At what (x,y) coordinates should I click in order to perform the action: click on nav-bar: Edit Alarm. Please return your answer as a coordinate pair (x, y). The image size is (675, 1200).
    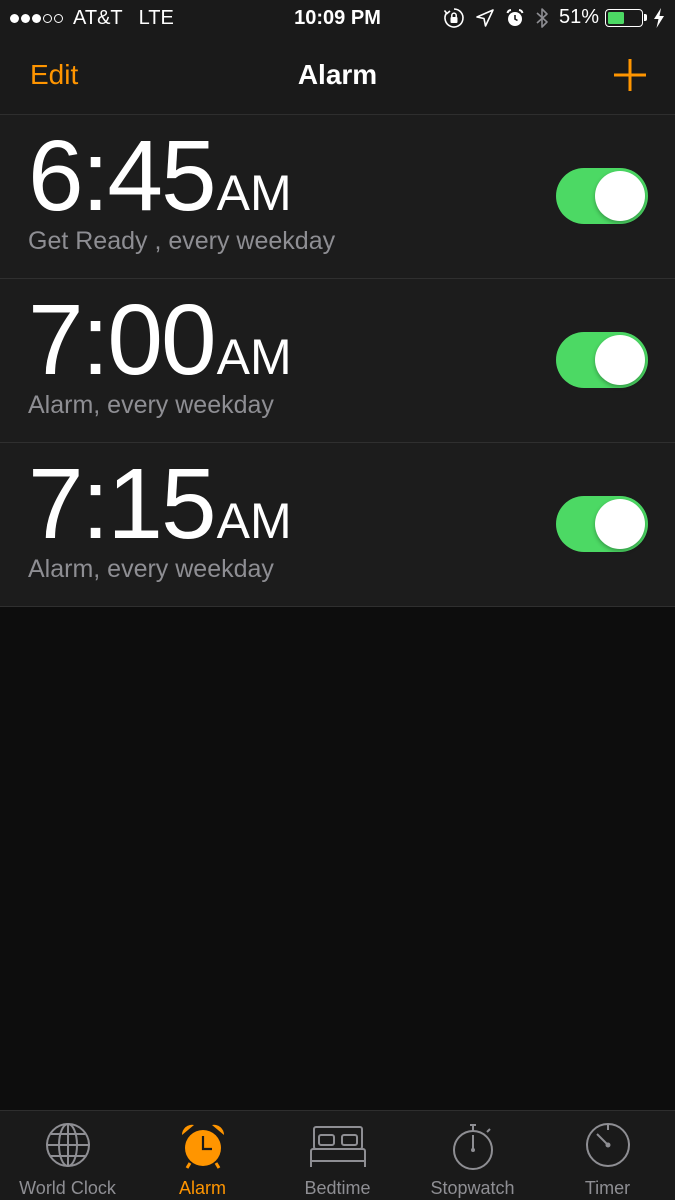
    Looking at the image, I should click on (337, 76).